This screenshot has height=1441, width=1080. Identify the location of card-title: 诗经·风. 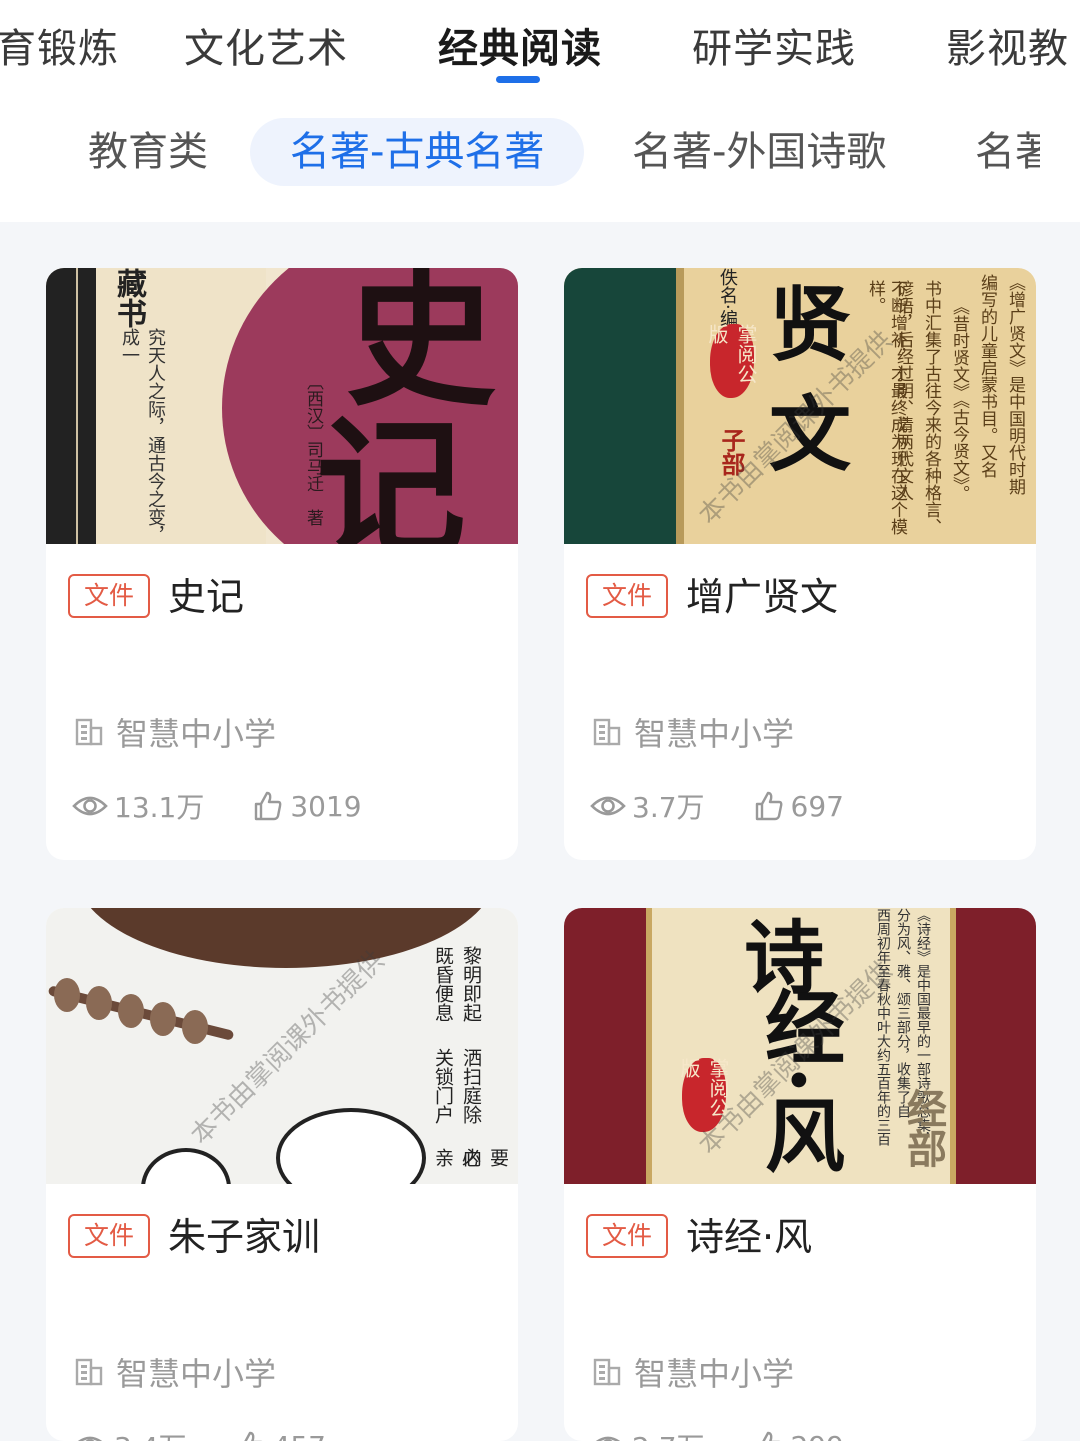
(749, 1237).